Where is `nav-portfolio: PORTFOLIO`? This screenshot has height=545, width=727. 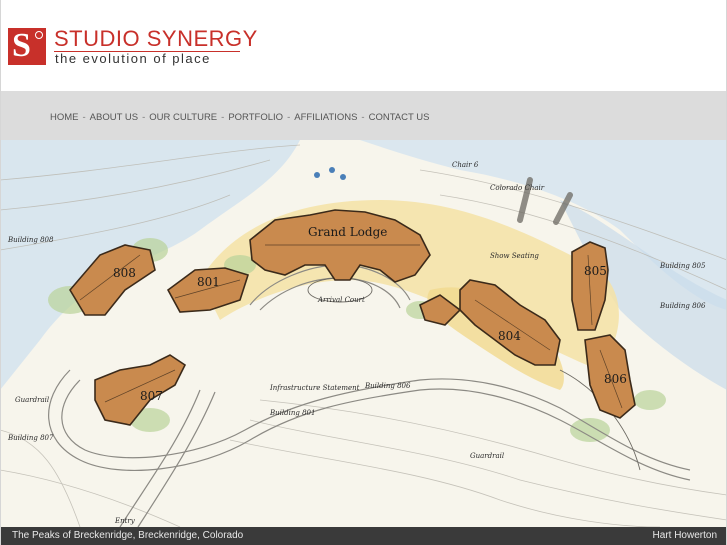 nav-portfolio: PORTFOLIO is located at coordinates (255, 117).